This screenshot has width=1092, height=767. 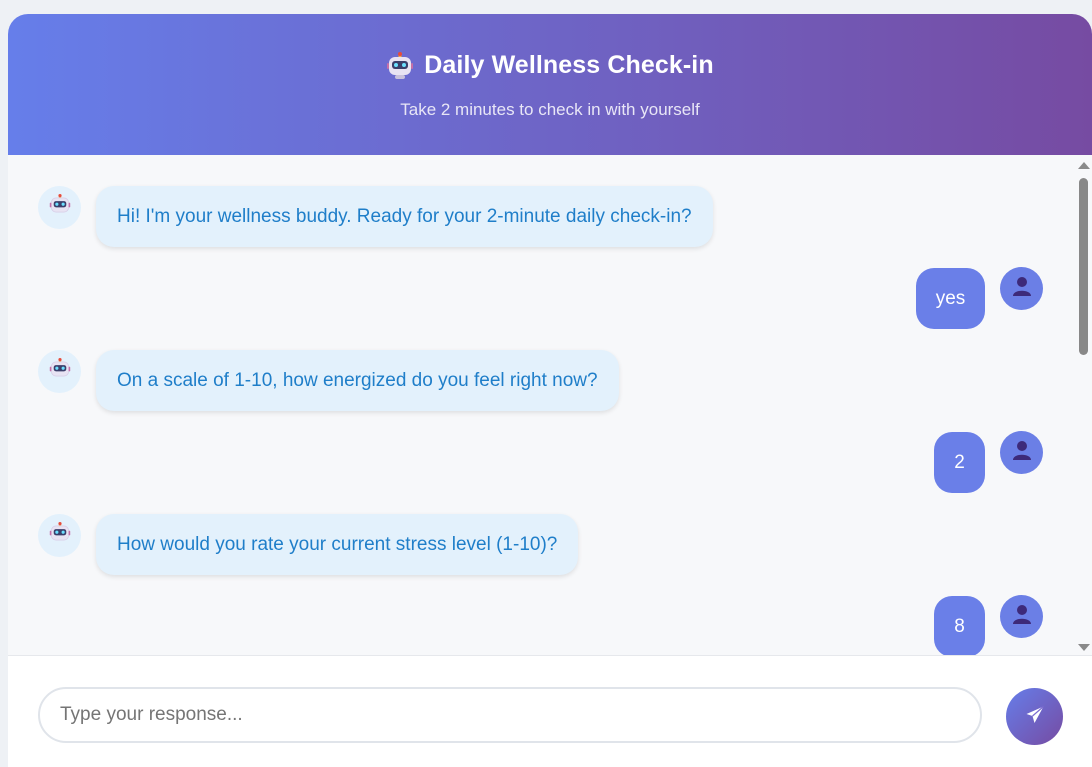 What do you see at coordinates (1084, 165) in the screenshot?
I see `scroll-up-arrow-icon` at bounding box center [1084, 165].